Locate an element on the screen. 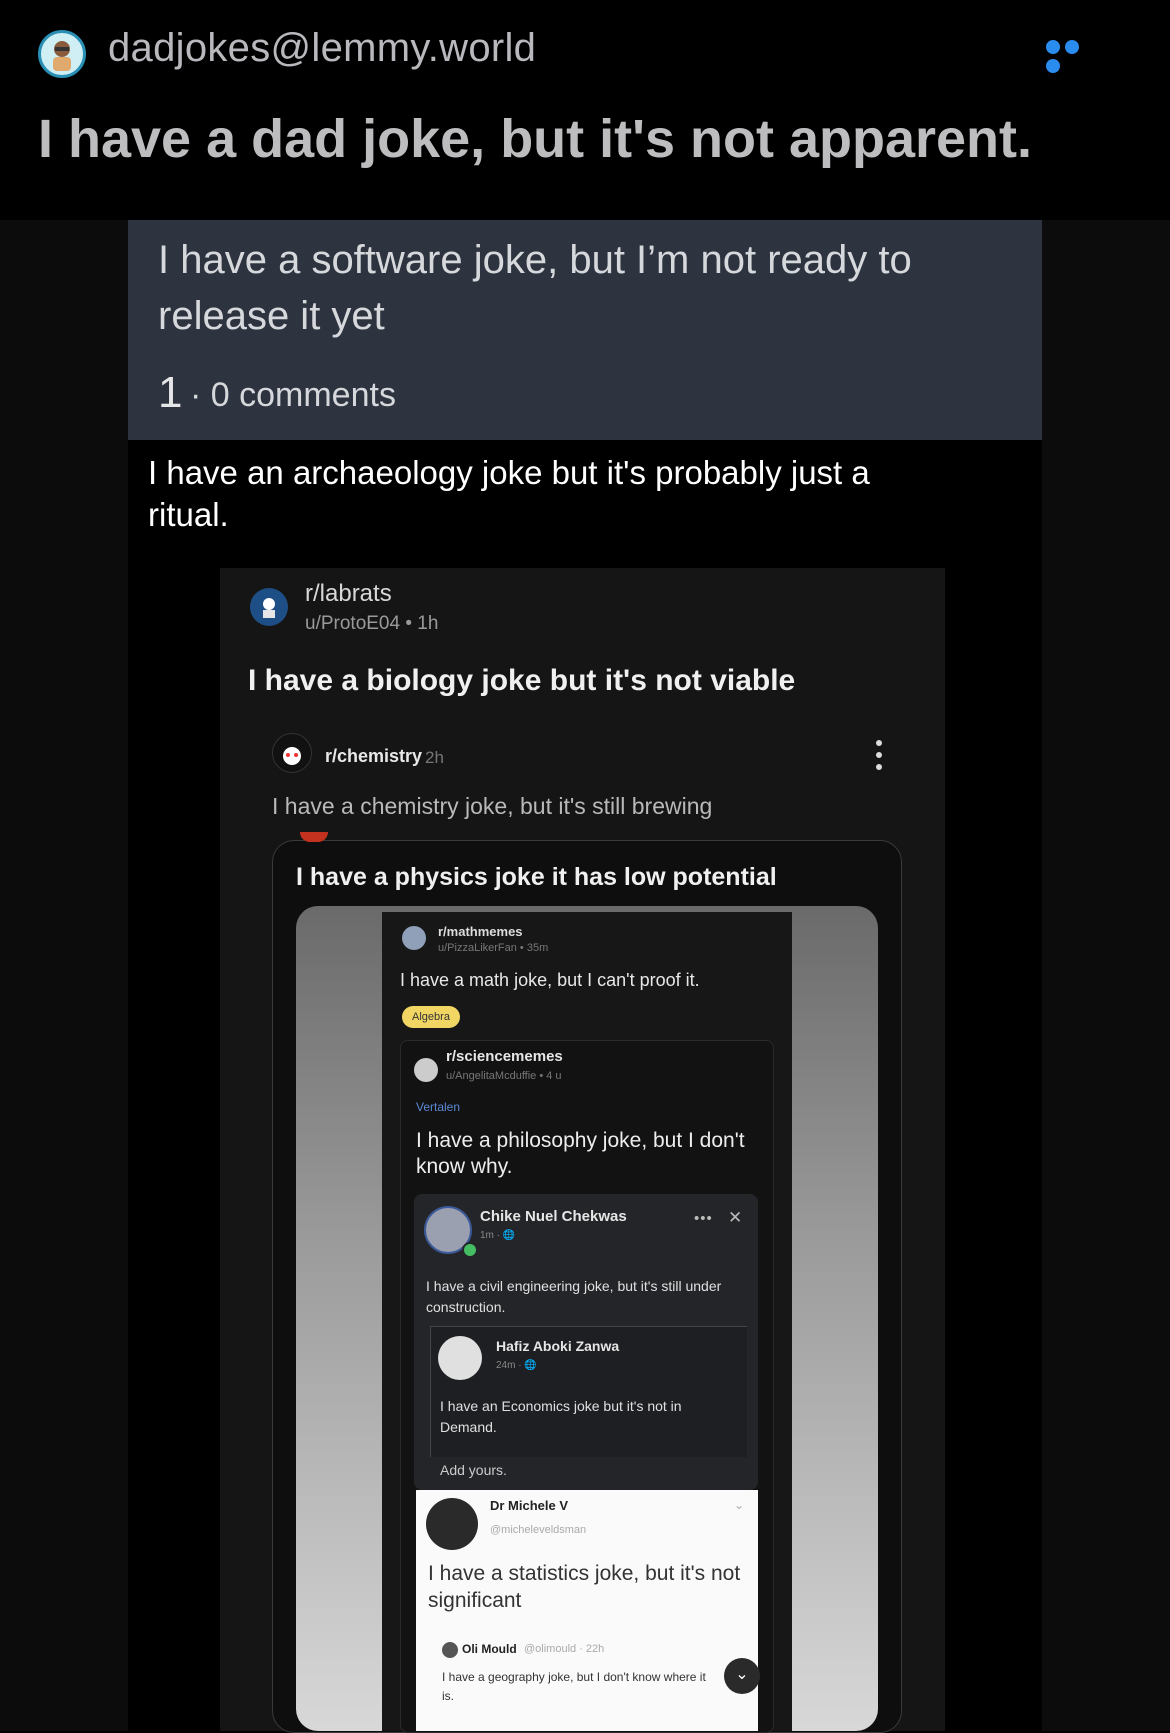  chevron-down-icon: ⌄ is located at coordinates (739, 1505).